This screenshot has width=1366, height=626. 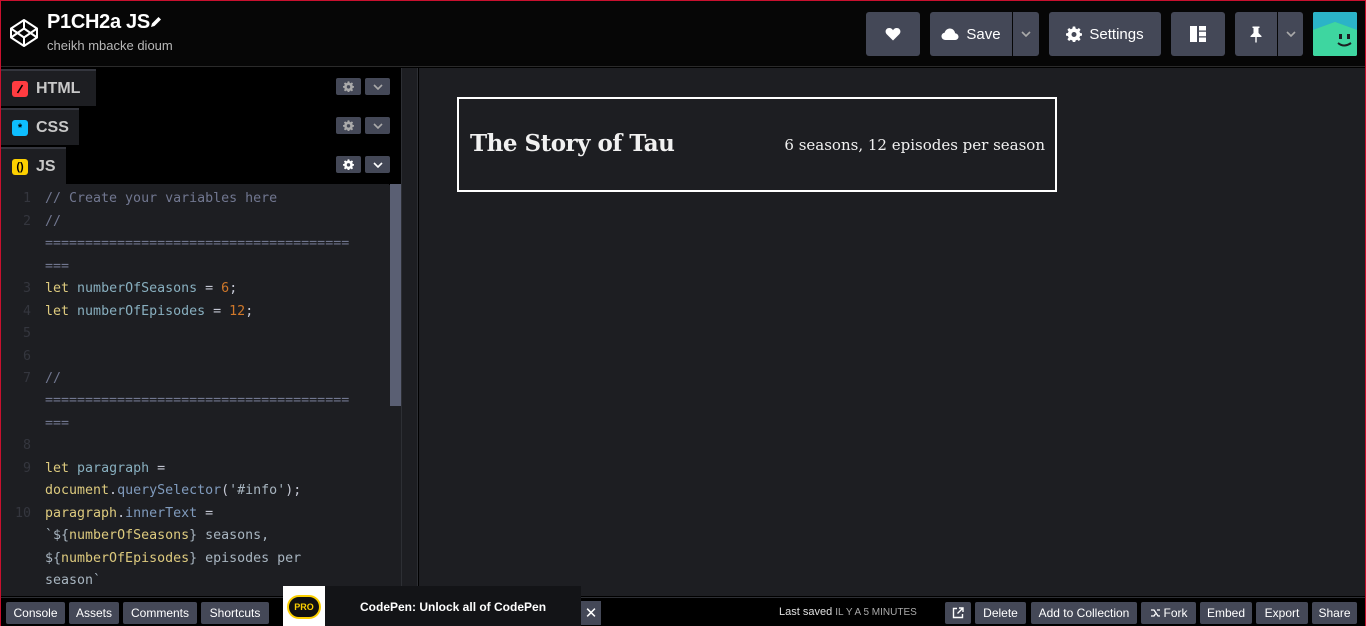 What do you see at coordinates (1000, 613) in the screenshot?
I see `delete-button: Delete` at bounding box center [1000, 613].